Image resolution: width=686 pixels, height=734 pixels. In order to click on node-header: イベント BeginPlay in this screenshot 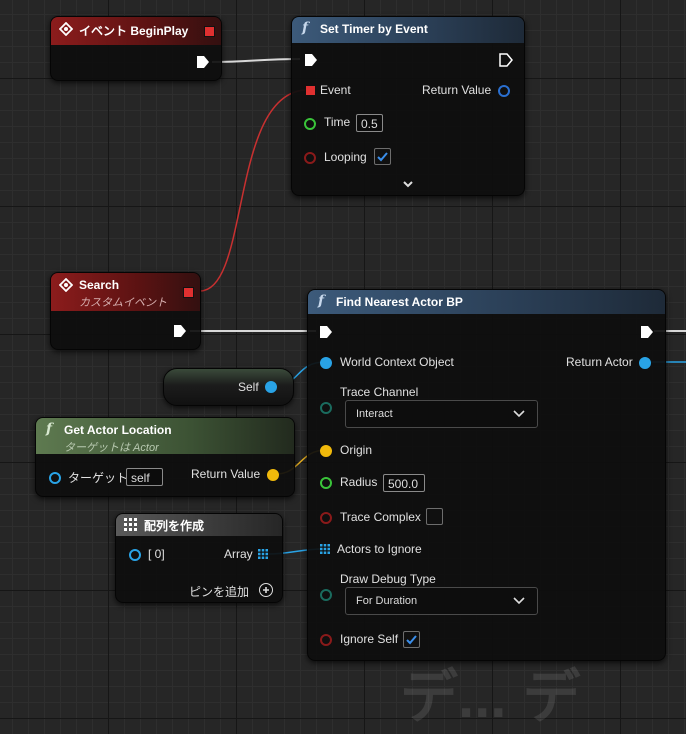, I will do `click(136, 31)`.